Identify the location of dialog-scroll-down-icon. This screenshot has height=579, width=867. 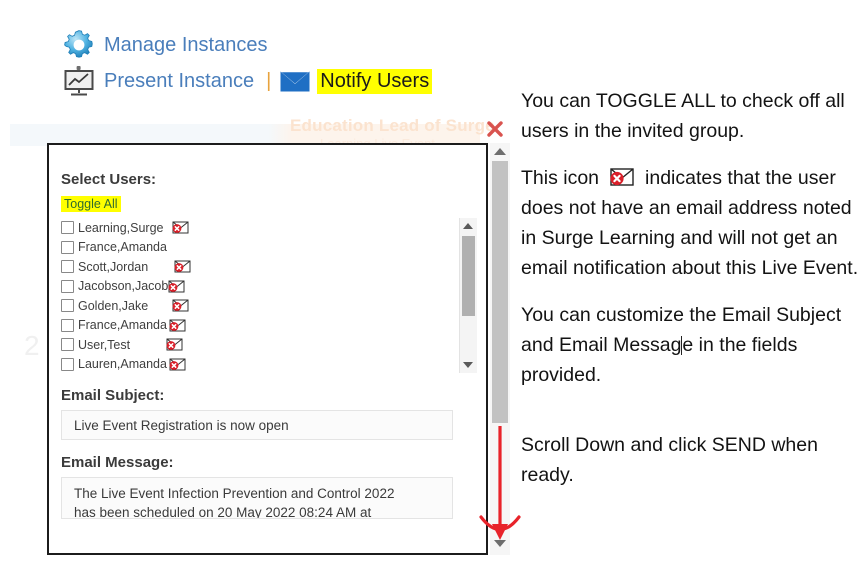
(500, 543).